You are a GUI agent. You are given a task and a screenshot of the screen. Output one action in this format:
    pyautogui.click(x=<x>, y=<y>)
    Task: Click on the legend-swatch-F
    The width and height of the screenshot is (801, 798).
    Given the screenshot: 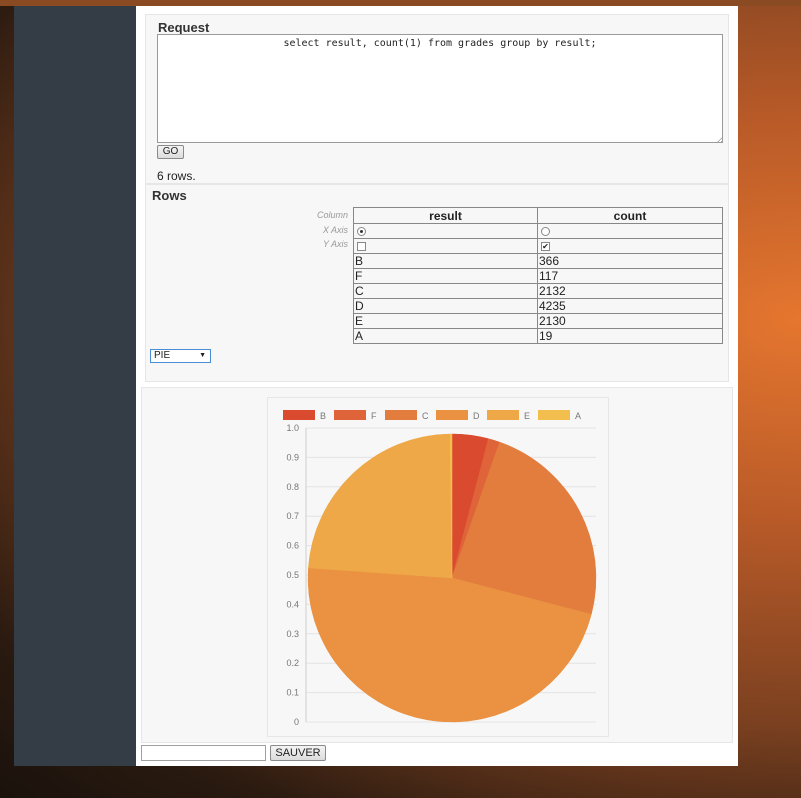 What is the action you would take?
    pyautogui.click(x=350, y=415)
    